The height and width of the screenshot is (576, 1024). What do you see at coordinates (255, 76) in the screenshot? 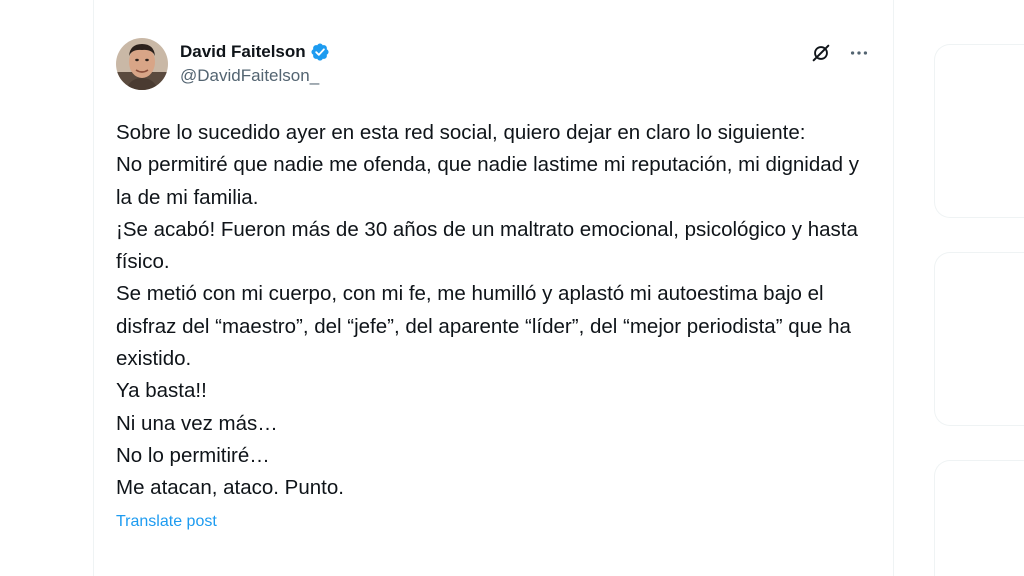
I see `author-handle: @DavidFaitelson_` at bounding box center [255, 76].